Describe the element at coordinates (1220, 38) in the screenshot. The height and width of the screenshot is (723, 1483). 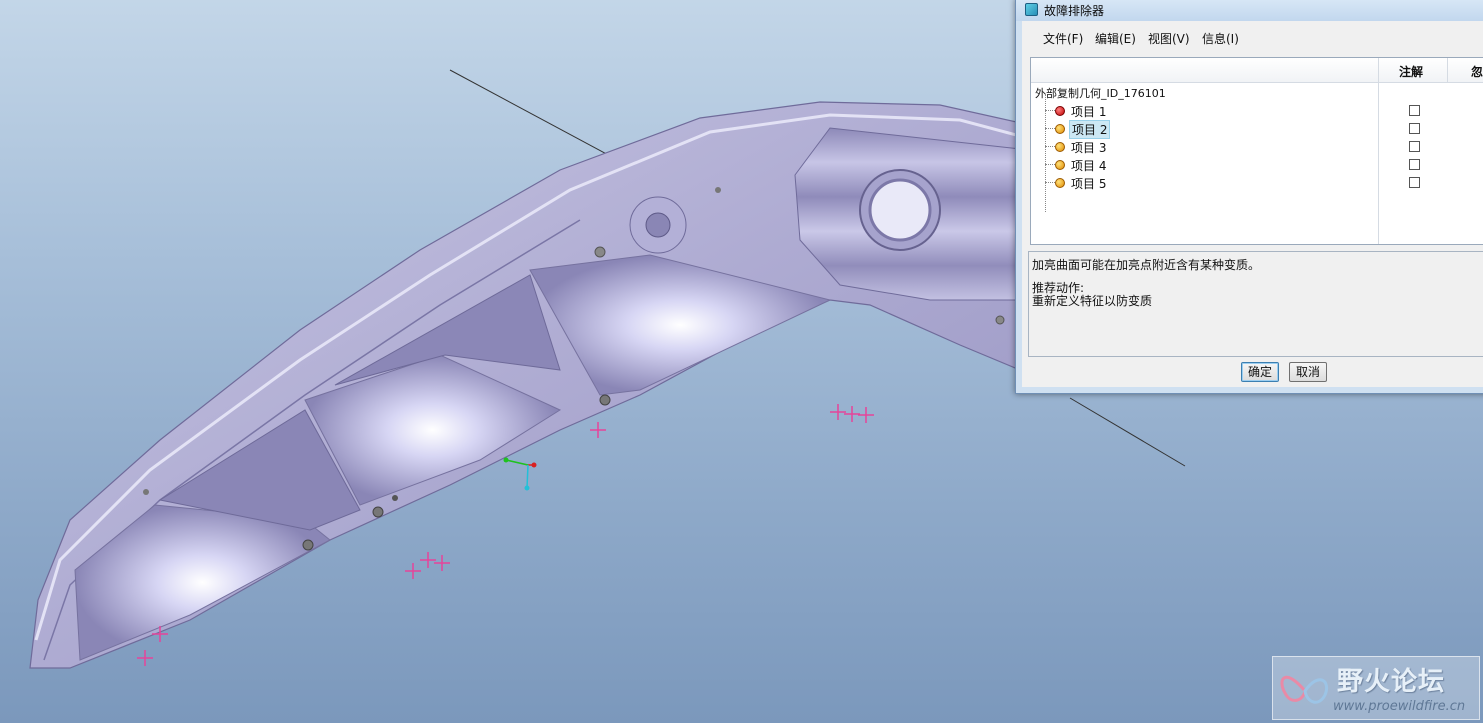
I see `menu-info: 信息(I)` at that location.